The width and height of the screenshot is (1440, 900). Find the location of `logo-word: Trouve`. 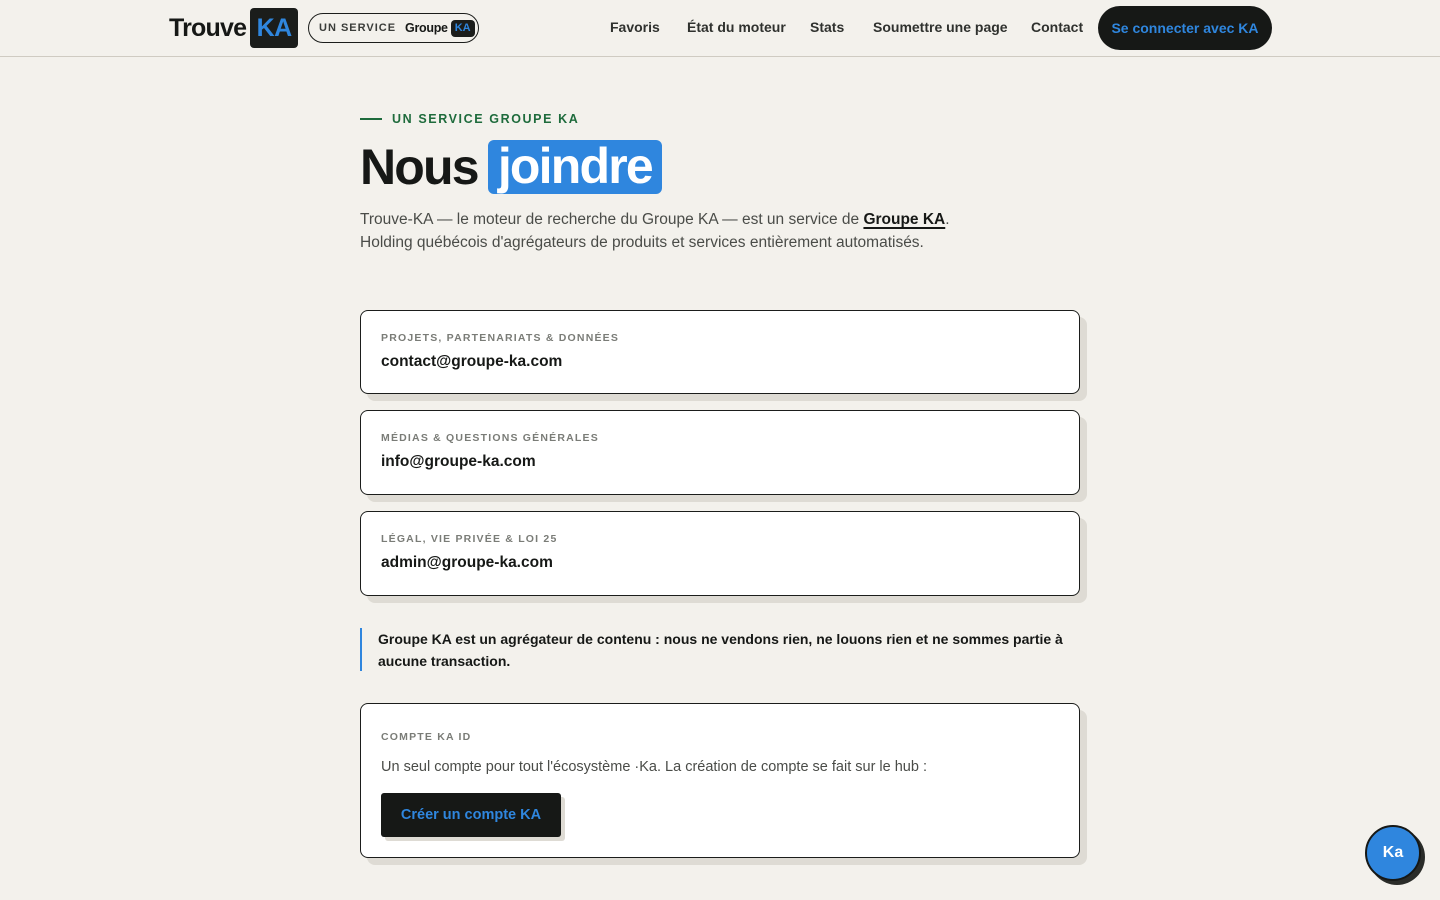

logo-word: Trouve is located at coordinates (208, 27).